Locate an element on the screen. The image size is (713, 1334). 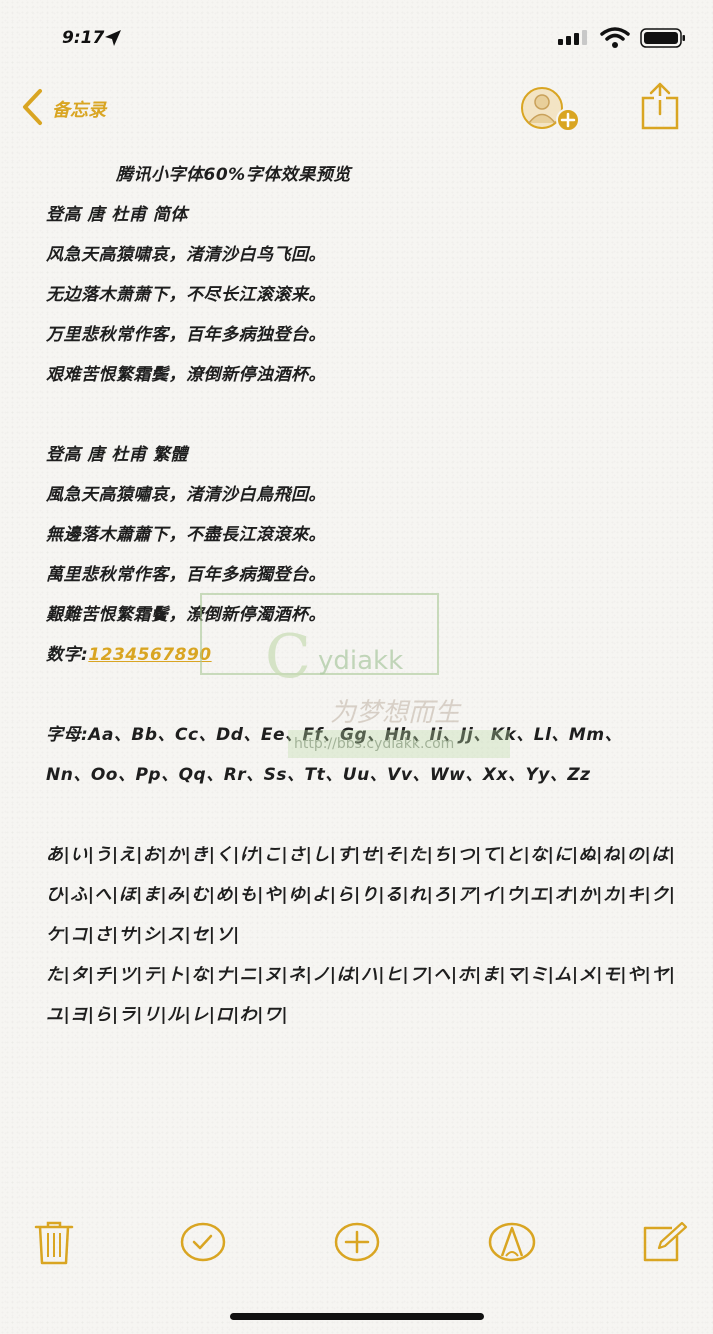
add-icon is located at coordinates (357, 1244).